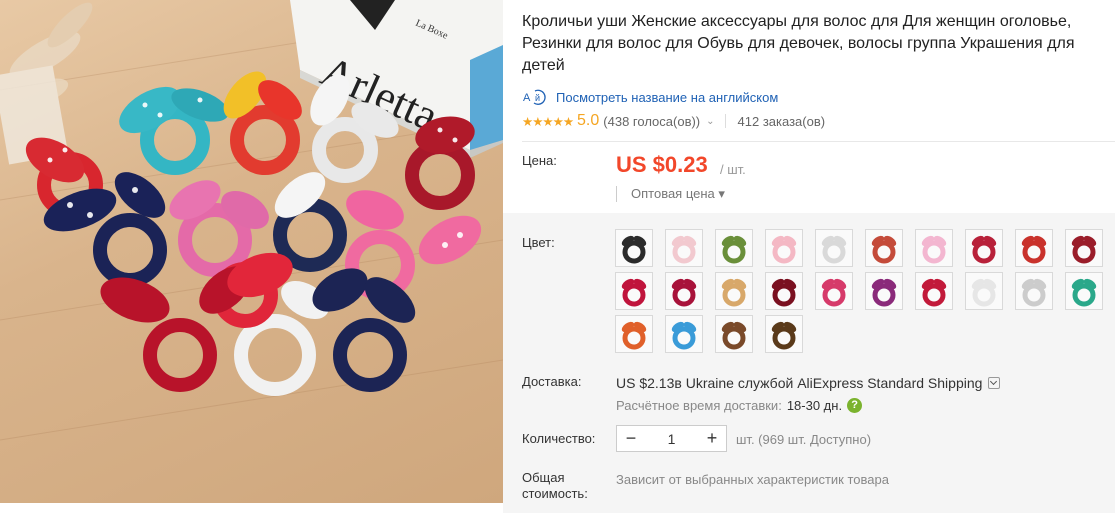  I want to click on rating-score: 5.0, so click(588, 120).